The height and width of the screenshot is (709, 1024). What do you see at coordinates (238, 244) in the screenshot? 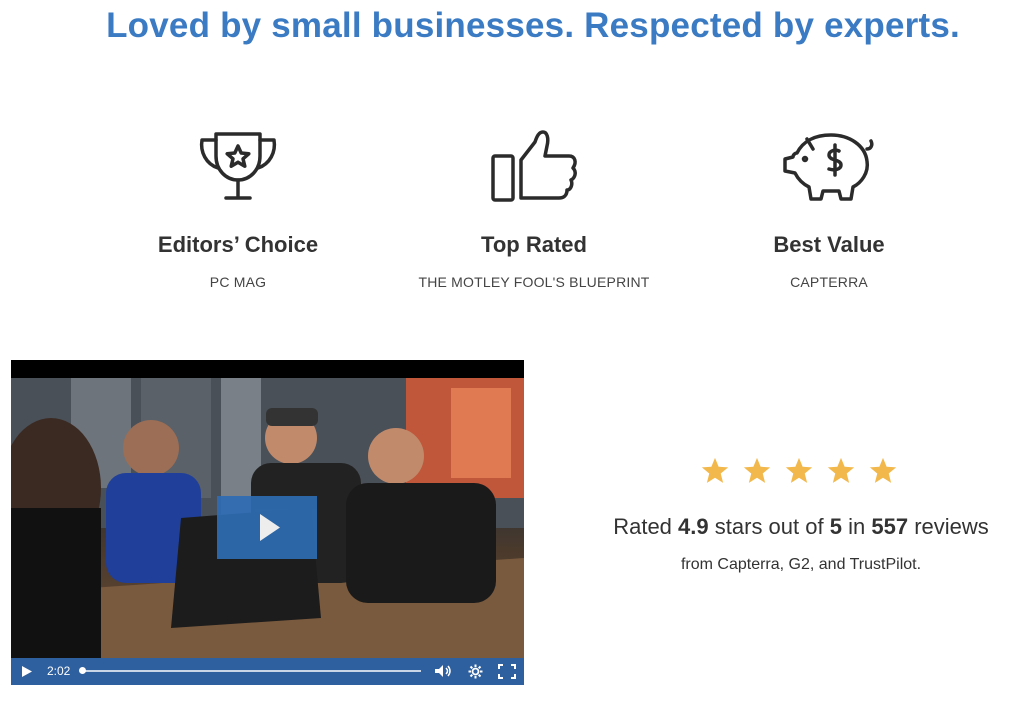
I see `award-title: Editors’ Choice` at bounding box center [238, 244].